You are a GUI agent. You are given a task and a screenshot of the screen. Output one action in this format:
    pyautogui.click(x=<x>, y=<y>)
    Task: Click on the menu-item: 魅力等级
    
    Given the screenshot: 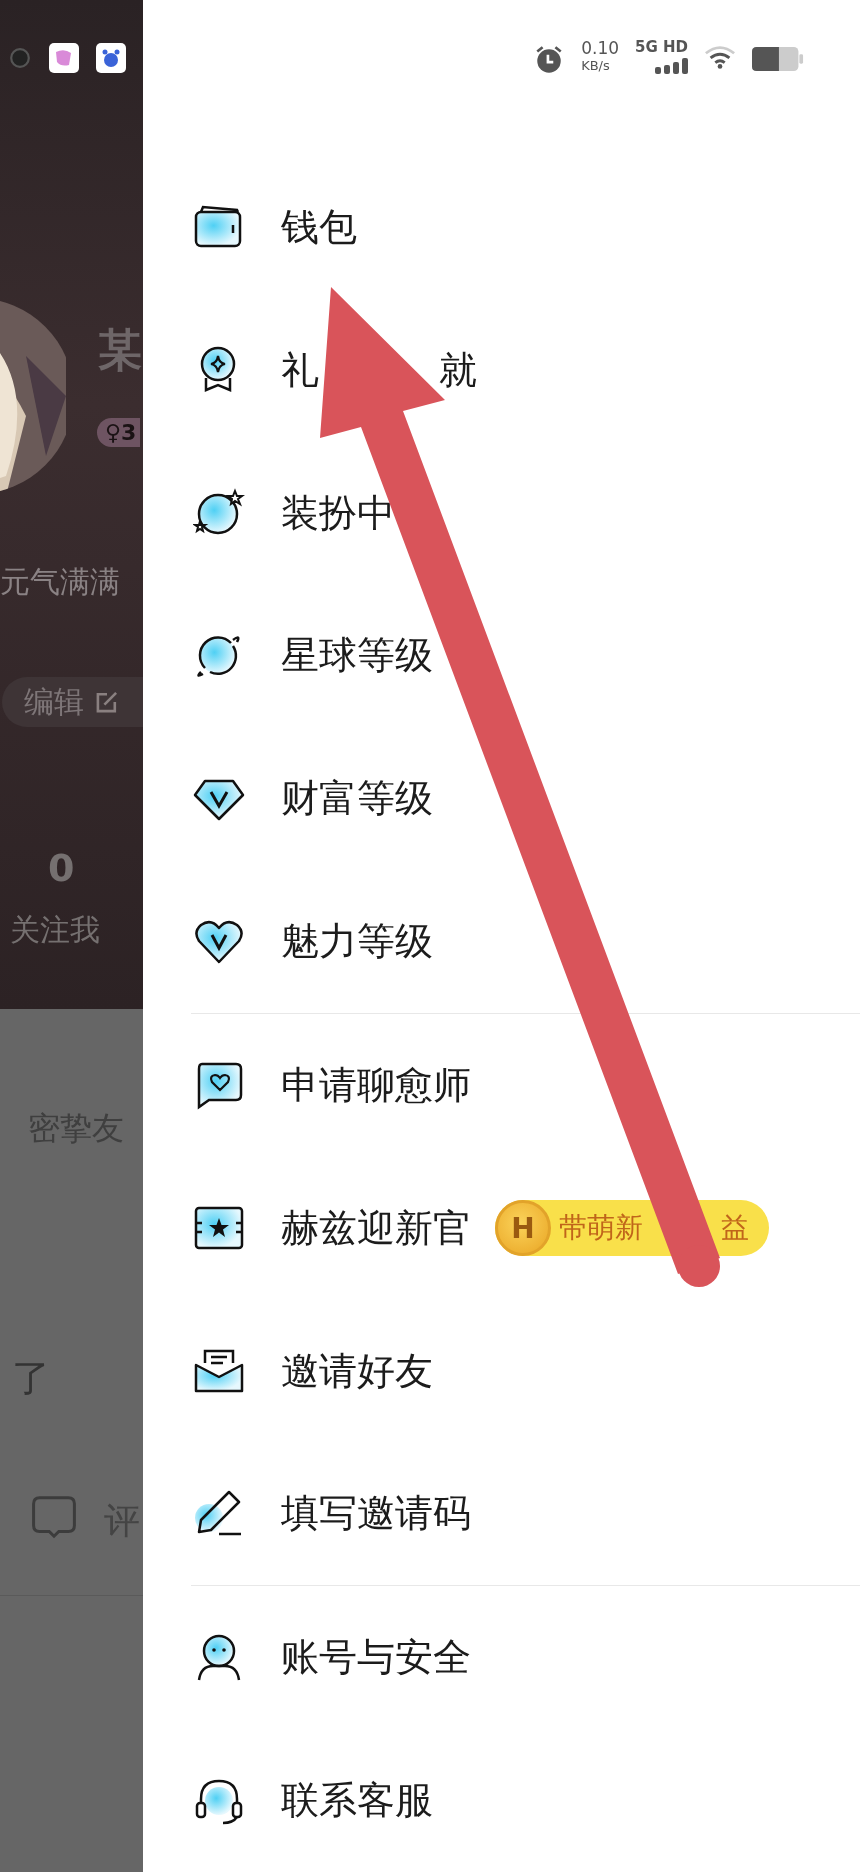 What is the action you would take?
    pyautogui.click(x=357, y=942)
    